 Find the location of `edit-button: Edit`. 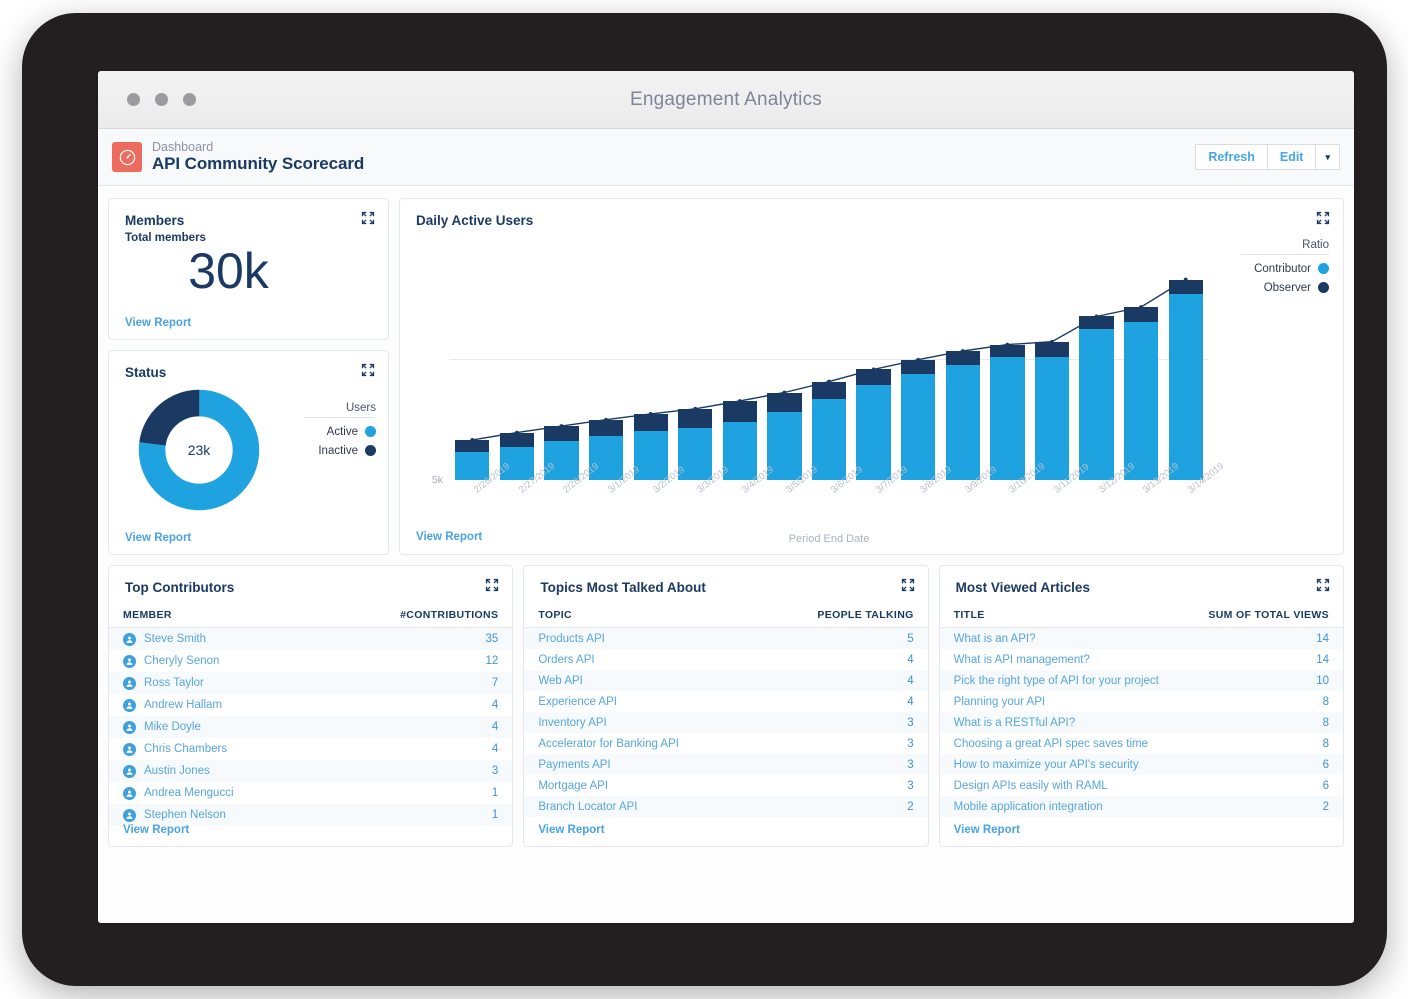

edit-button: Edit is located at coordinates (1292, 157).